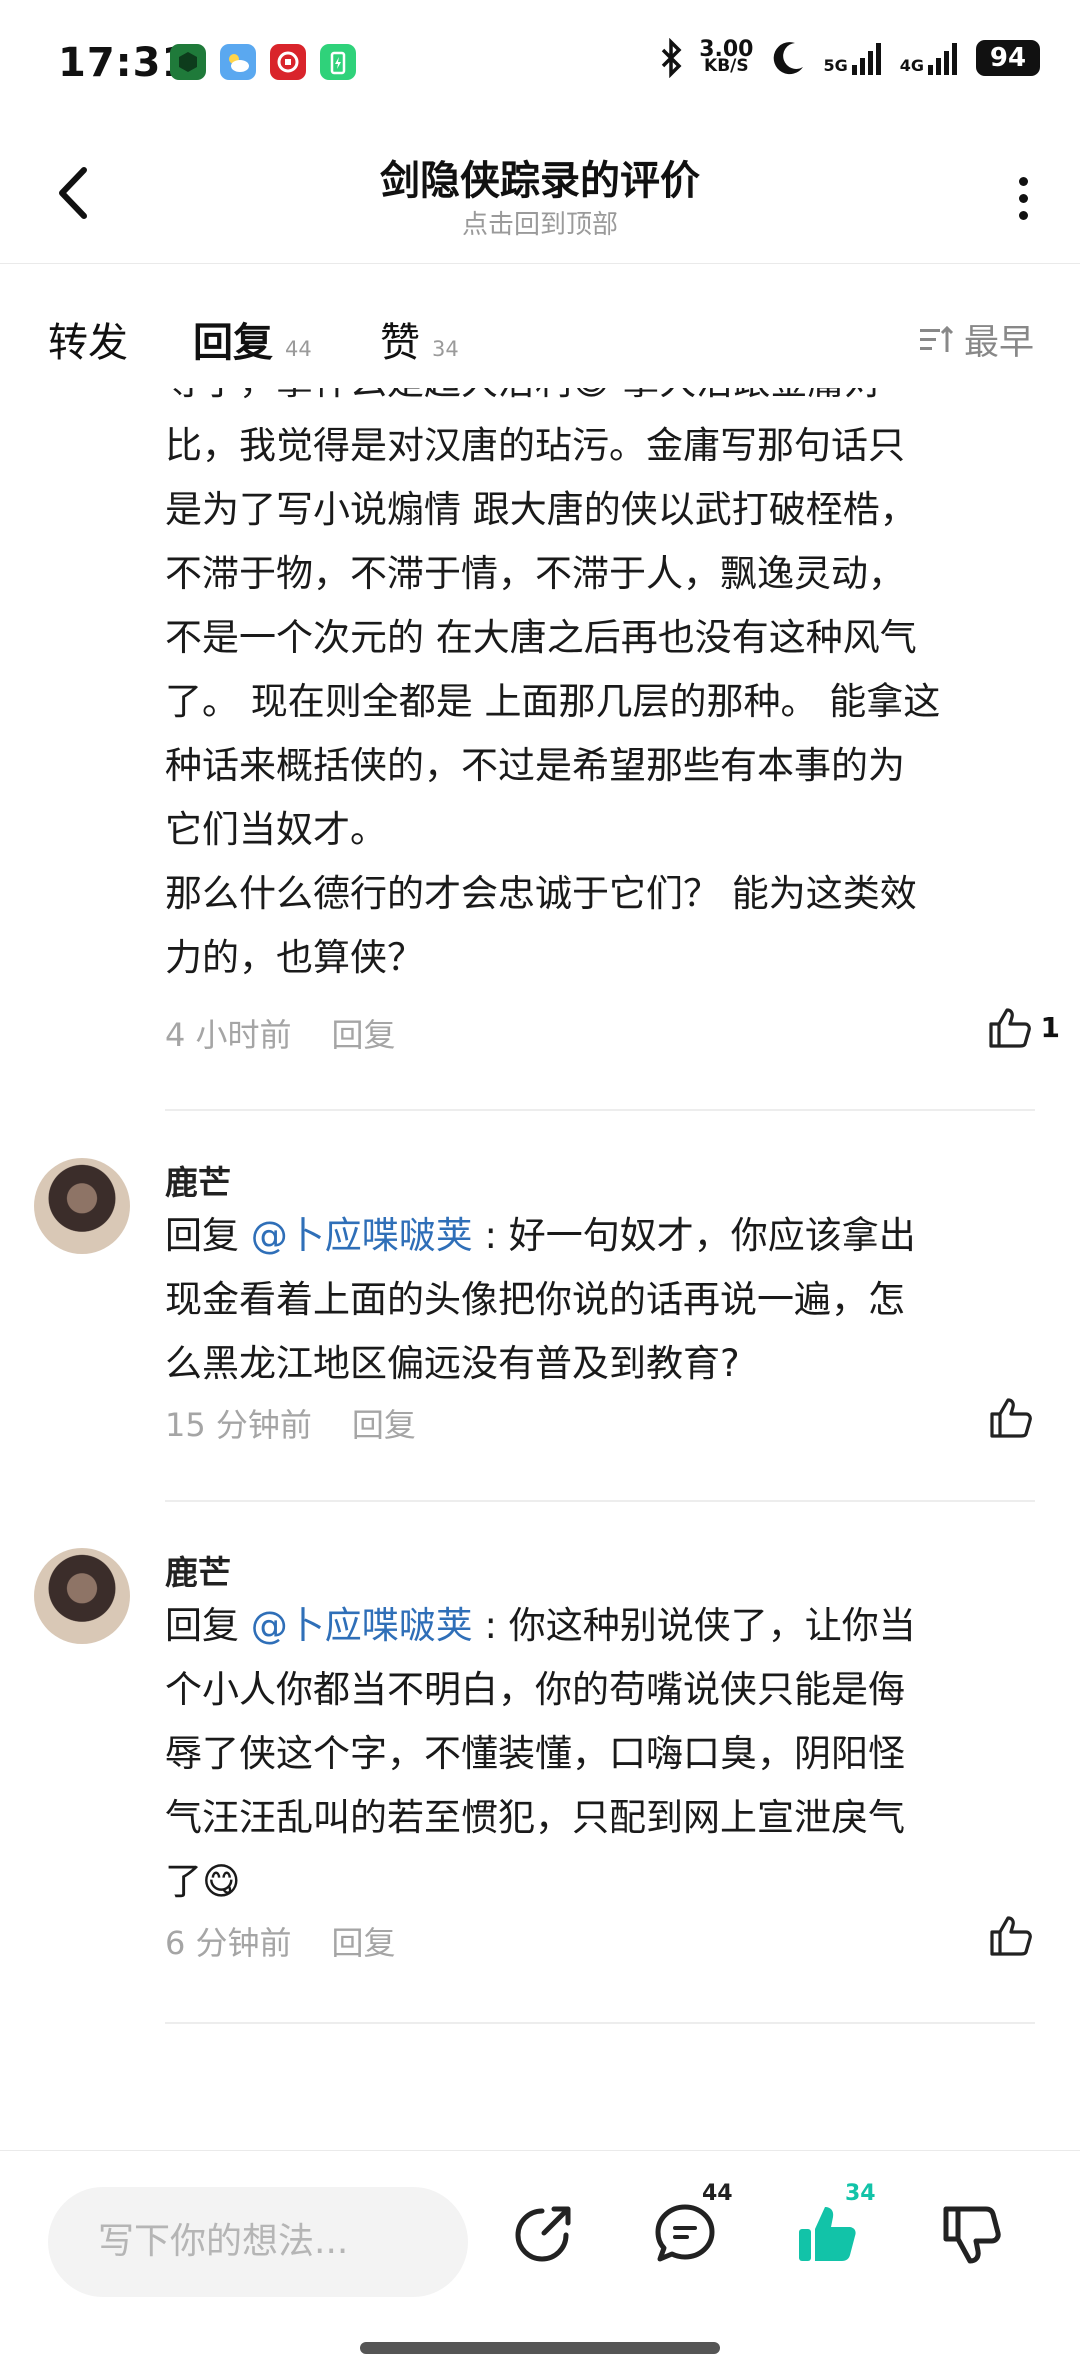  Describe the element at coordinates (671, 58) in the screenshot. I see `bluetooth-icon` at that location.